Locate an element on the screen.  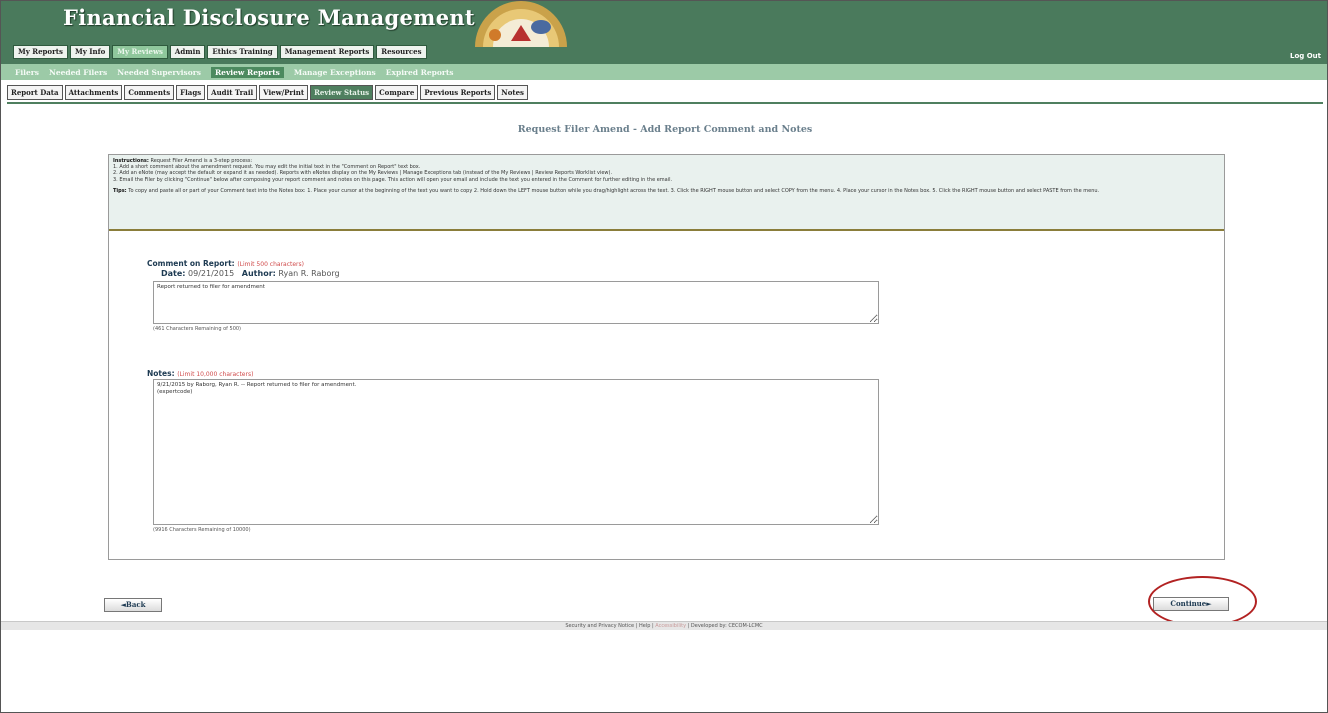
notes-remaining-count: (9916 Characters Remaining of 10000) is located at coordinates (202, 530).